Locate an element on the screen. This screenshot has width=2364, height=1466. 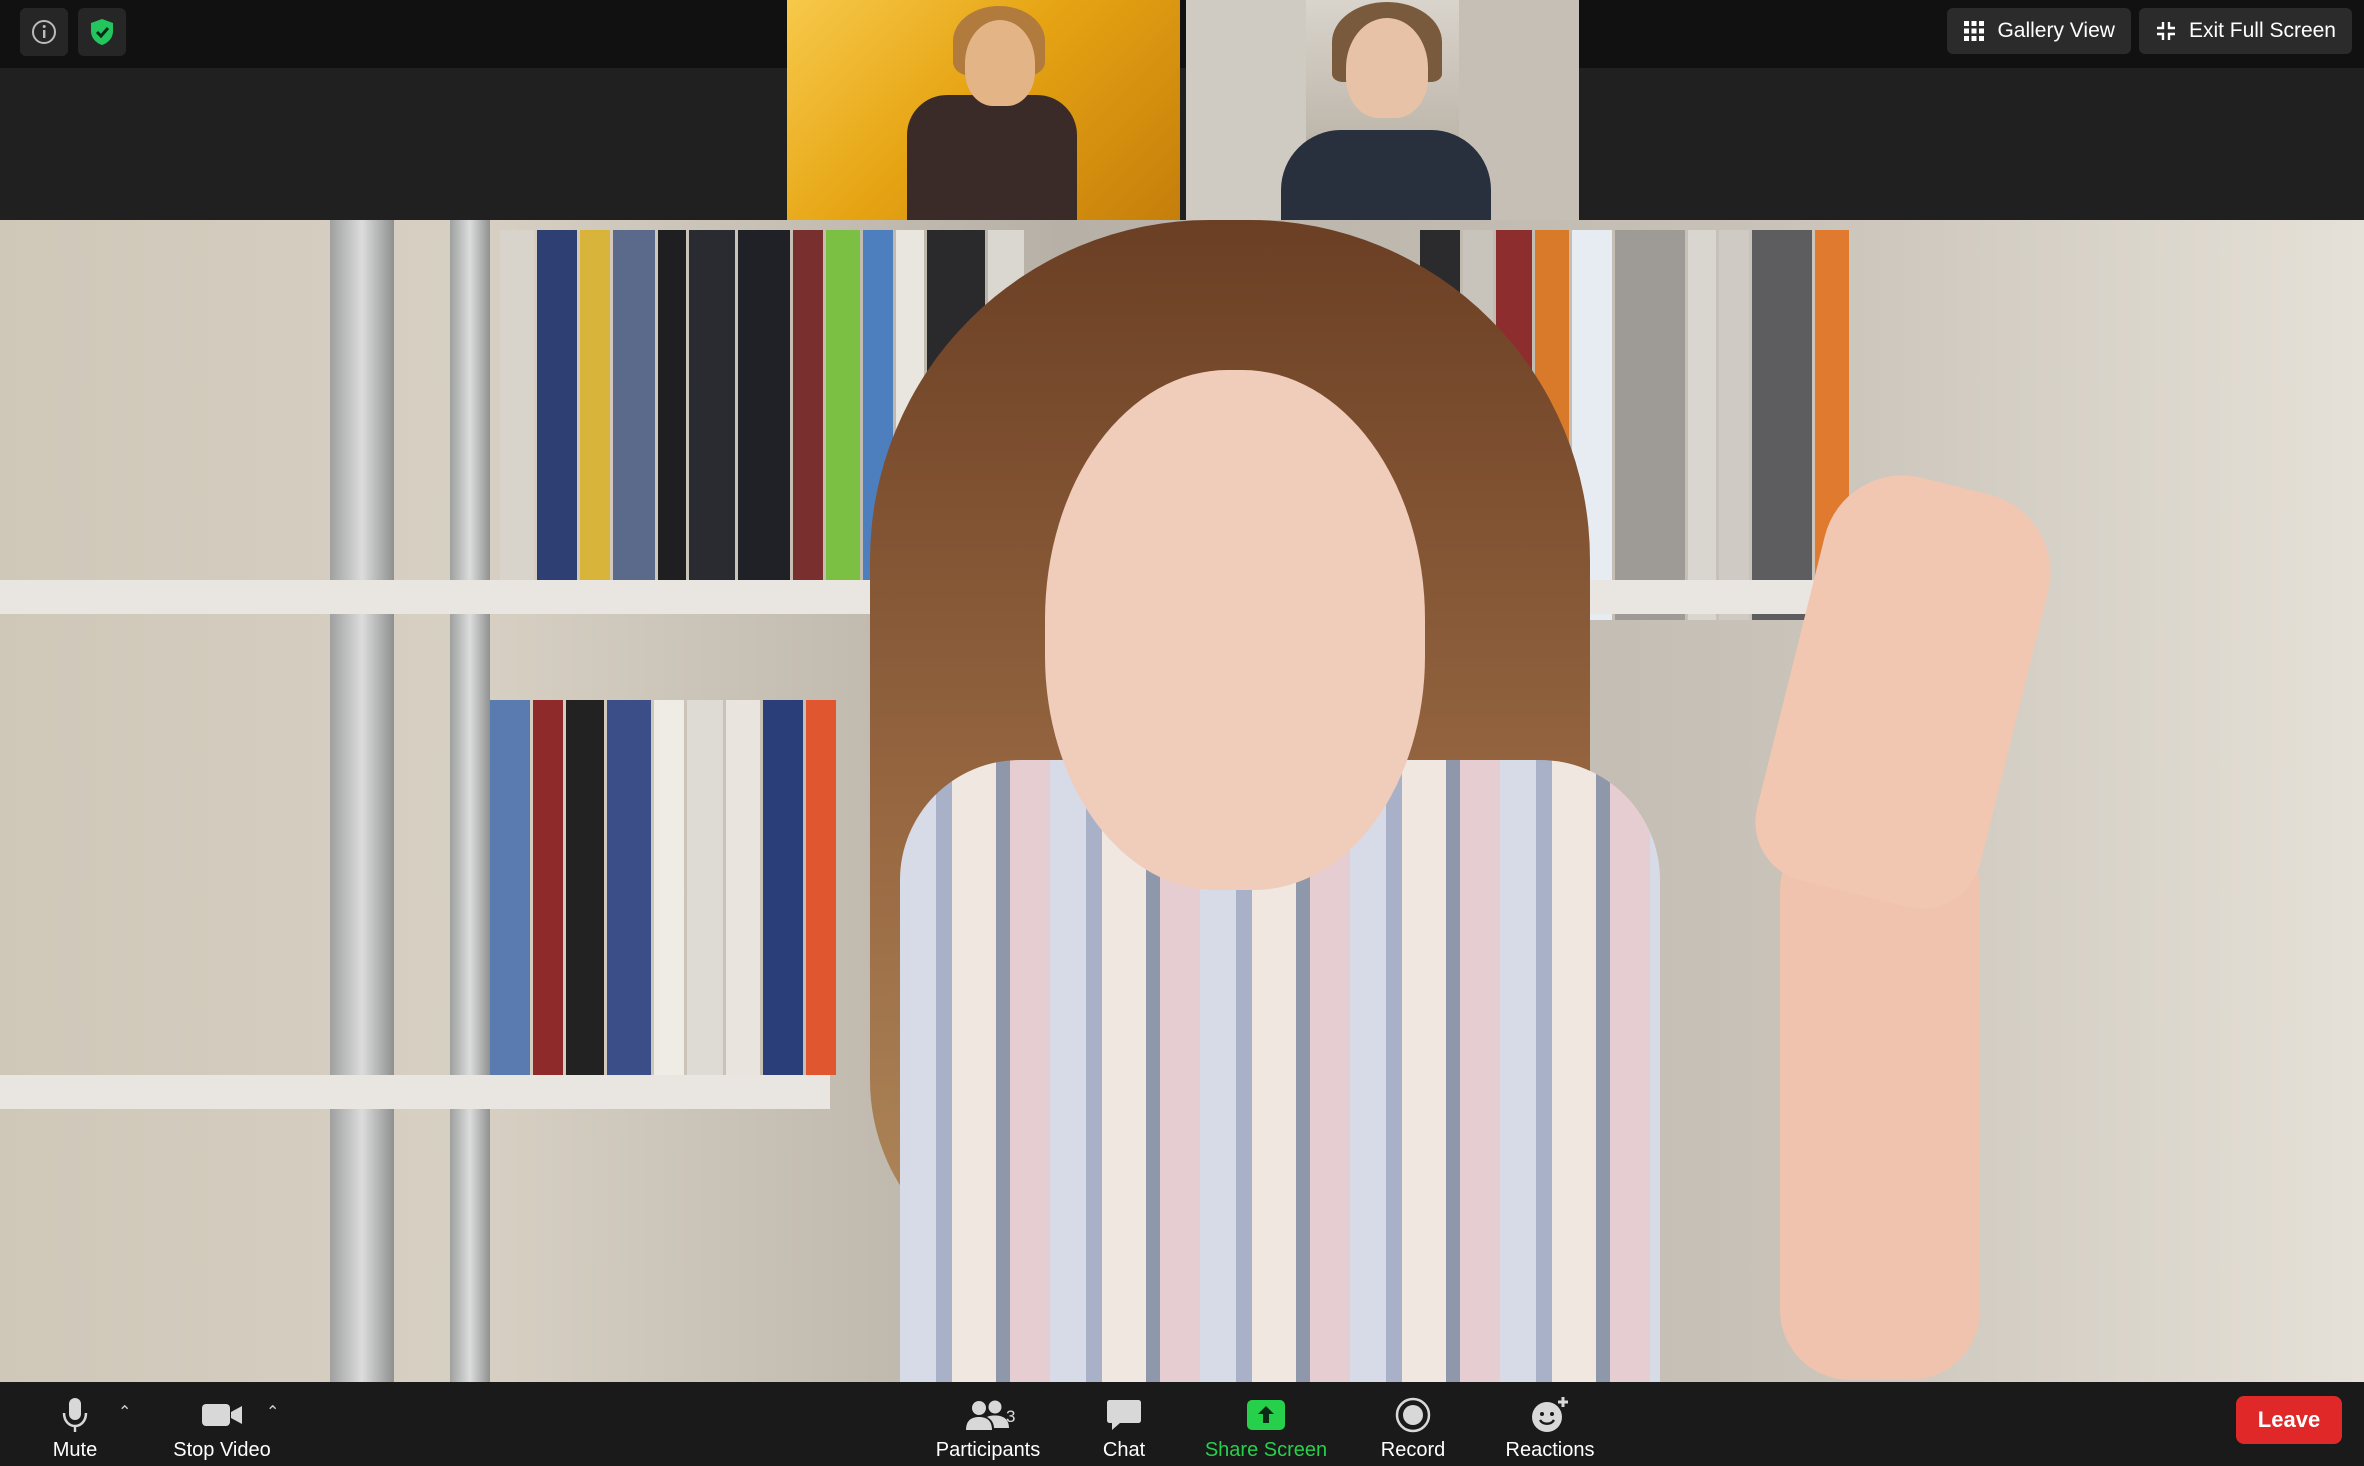
record-label: Record is located at coordinates (1413, 1450).